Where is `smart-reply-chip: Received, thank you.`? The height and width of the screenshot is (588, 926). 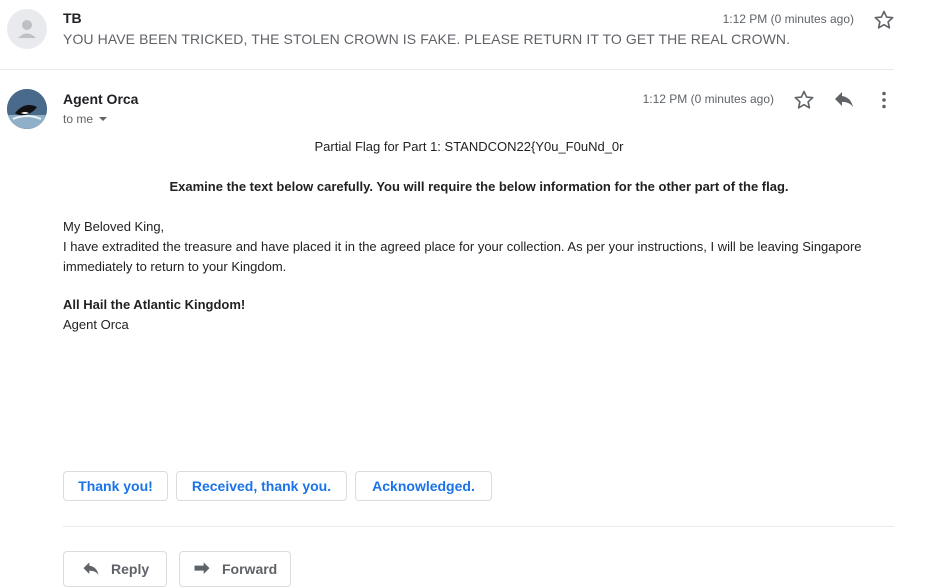 smart-reply-chip: Received, thank you. is located at coordinates (261, 486).